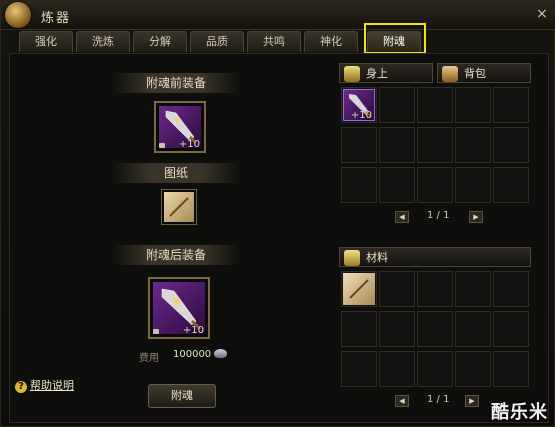 The image size is (555, 427). Describe the element at coordinates (149, 358) in the screenshot. I see `fee-label: 费用` at that location.